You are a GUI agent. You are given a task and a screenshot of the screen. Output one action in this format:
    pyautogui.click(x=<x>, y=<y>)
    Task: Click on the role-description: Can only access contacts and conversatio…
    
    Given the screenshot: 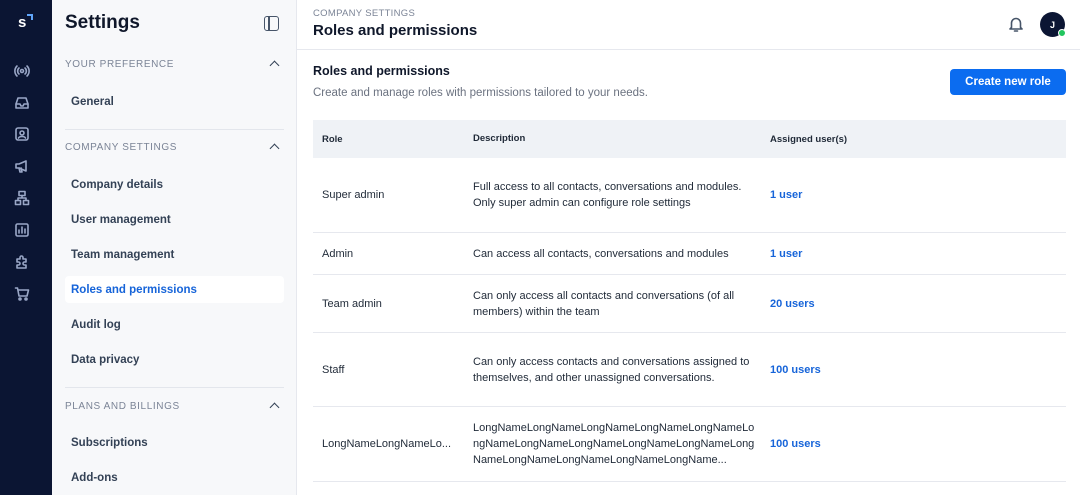 What is the action you would take?
    pyautogui.click(x=611, y=369)
    